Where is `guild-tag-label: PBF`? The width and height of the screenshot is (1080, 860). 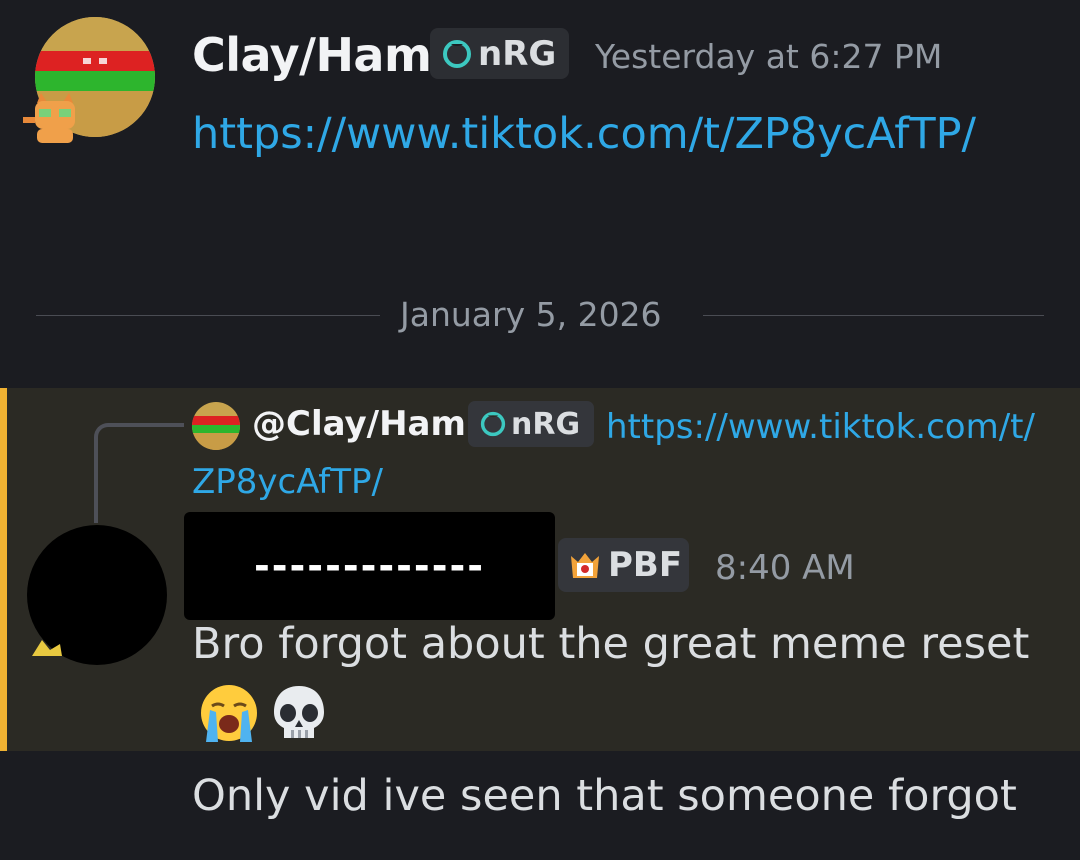
guild-tag-label: PBF is located at coordinates (645, 565).